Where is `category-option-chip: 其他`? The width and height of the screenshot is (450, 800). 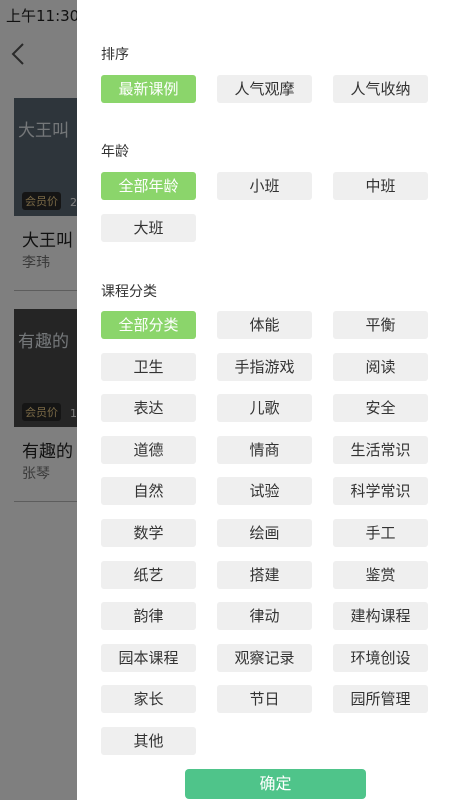
category-option-chip: 其他 is located at coordinates (148, 741).